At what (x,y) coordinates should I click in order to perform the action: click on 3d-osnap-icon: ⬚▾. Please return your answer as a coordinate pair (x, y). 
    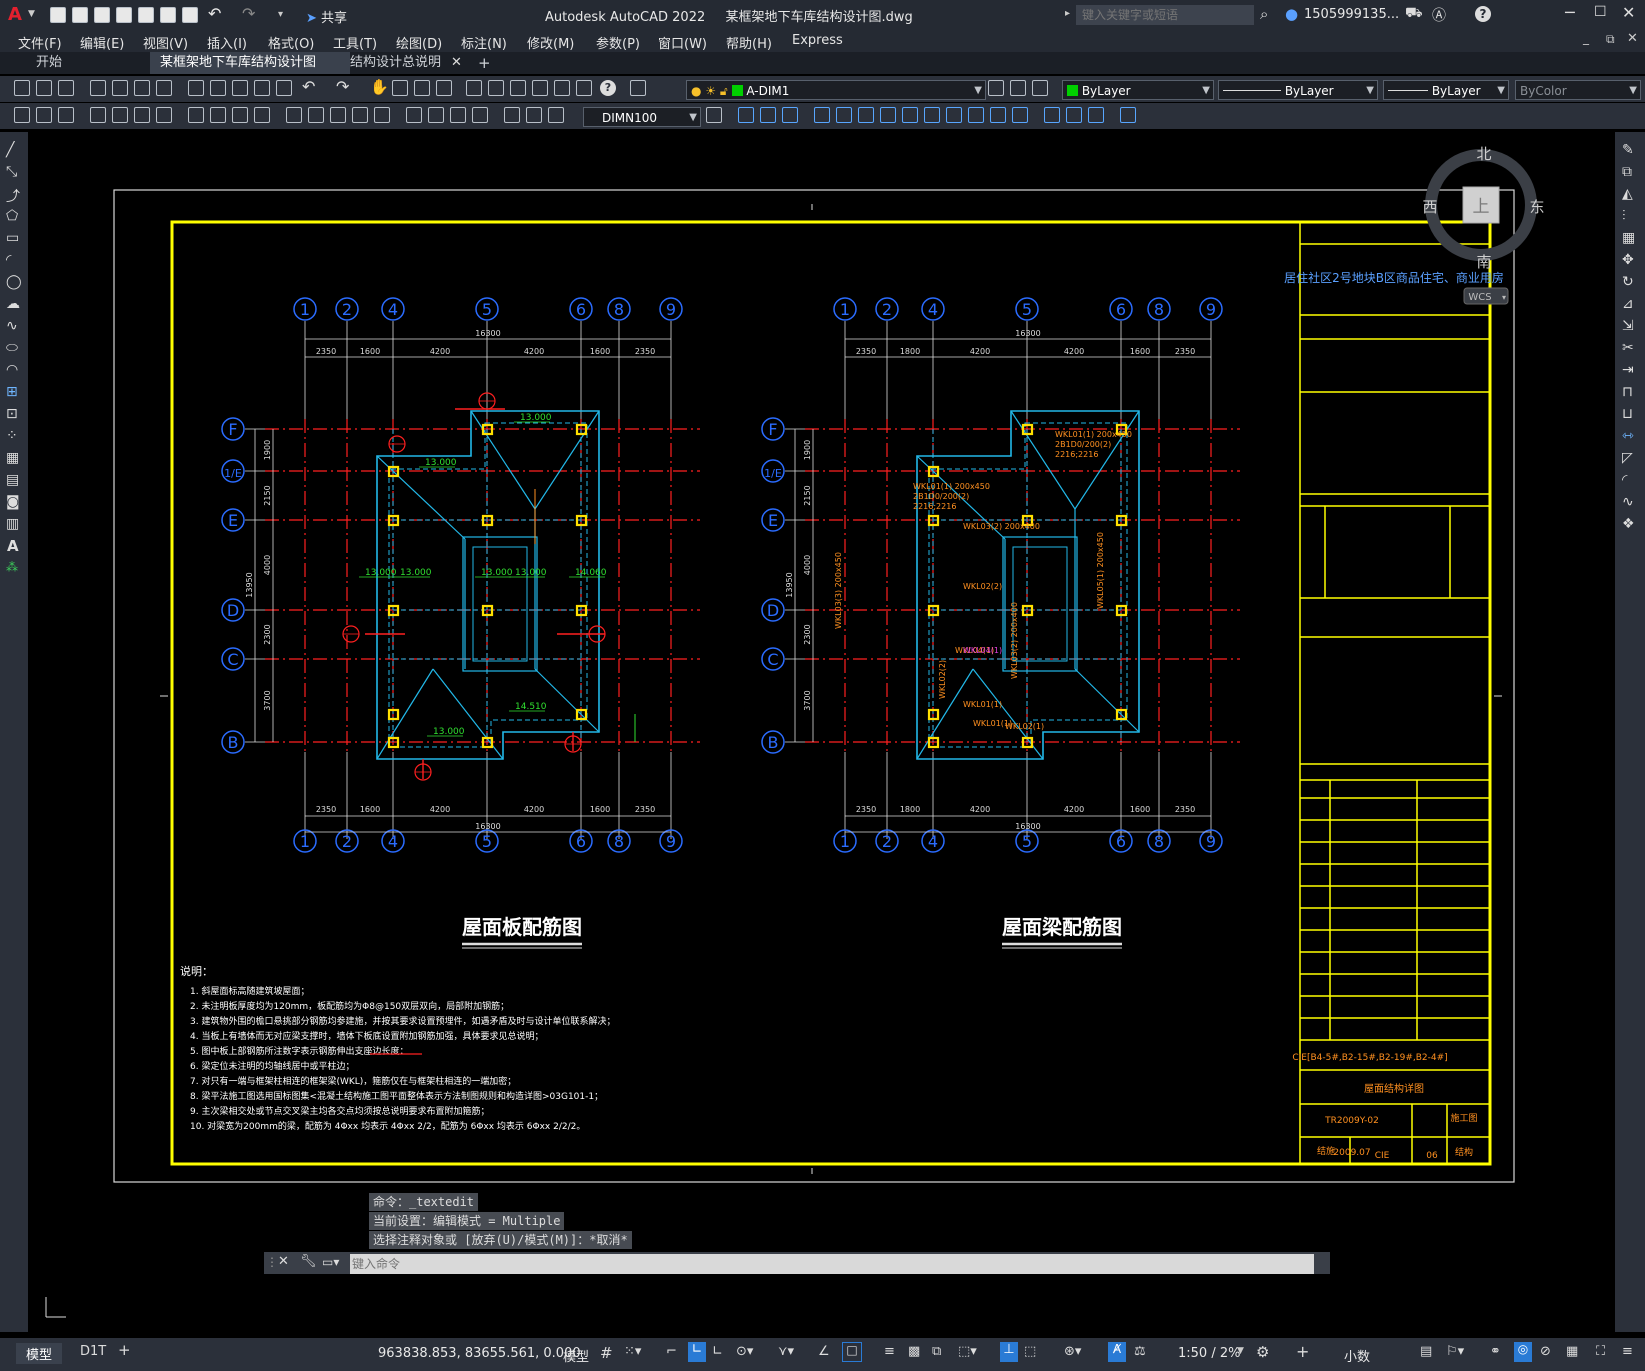
    Looking at the image, I should click on (967, 1351).